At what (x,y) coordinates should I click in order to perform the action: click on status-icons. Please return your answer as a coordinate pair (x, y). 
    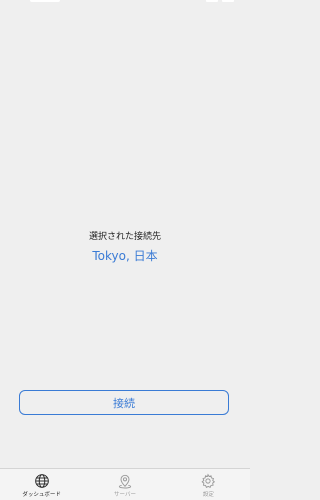
    Looking at the image, I should click on (220, 1).